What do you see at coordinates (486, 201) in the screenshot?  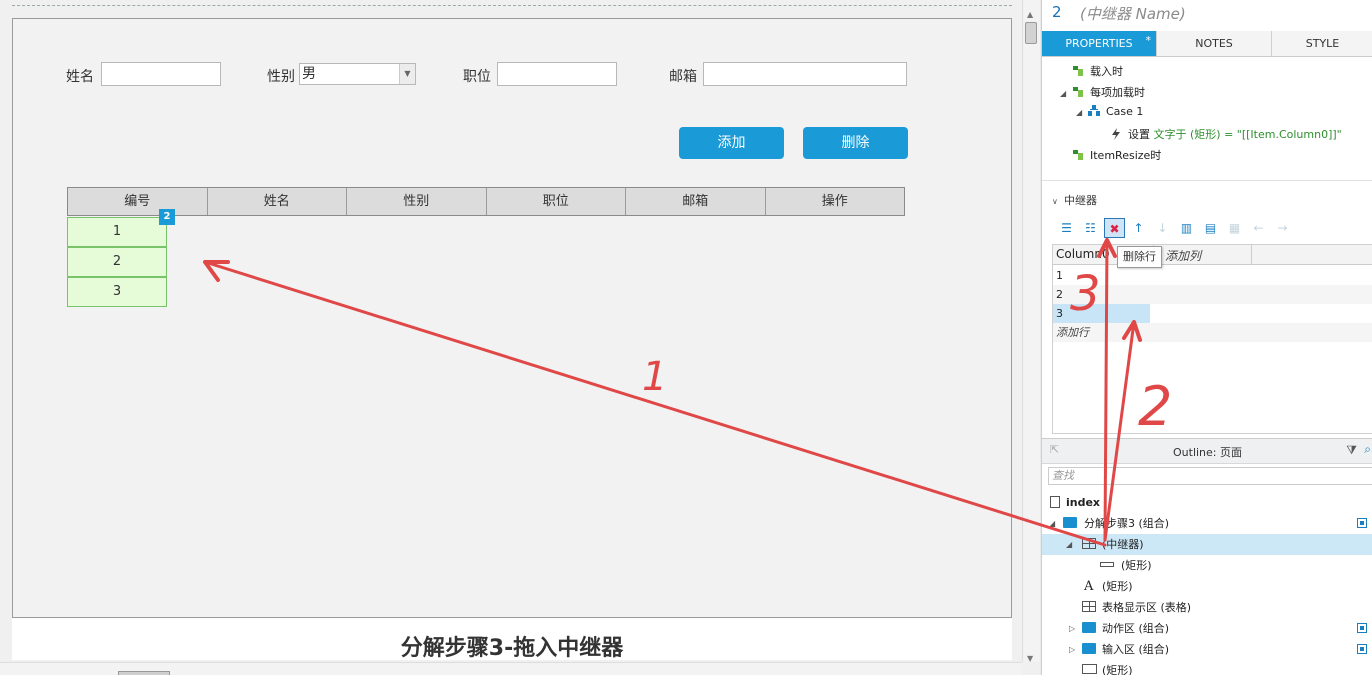 I see `table-header: 编号 姓名 性别 职位 邮箱 操作` at bounding box center [486, 201].